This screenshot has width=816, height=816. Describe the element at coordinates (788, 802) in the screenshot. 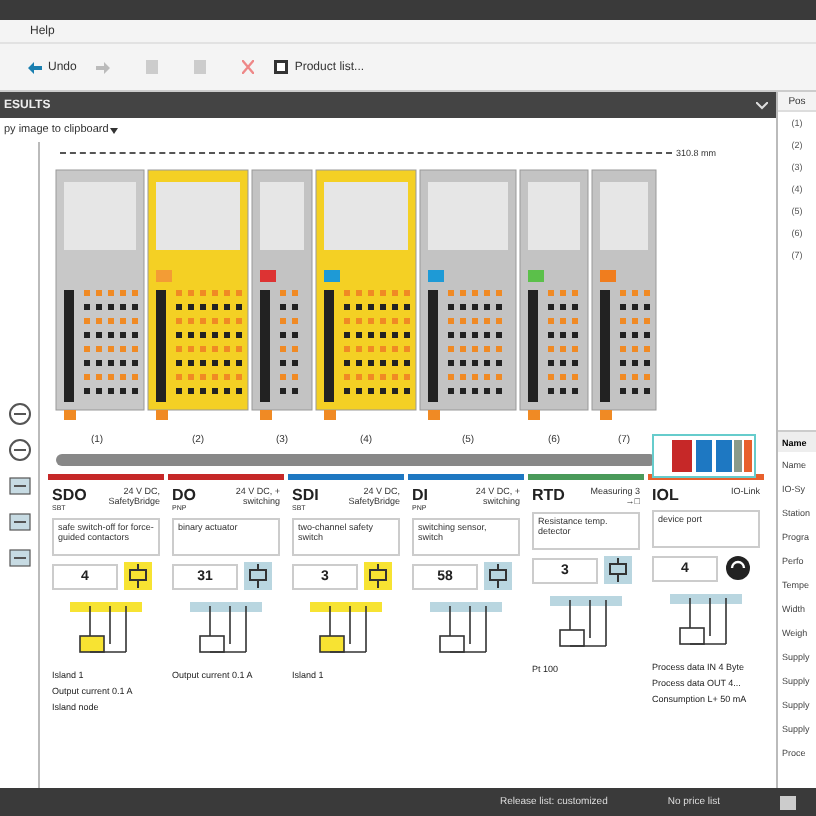

I see `status-indicator` at that location.